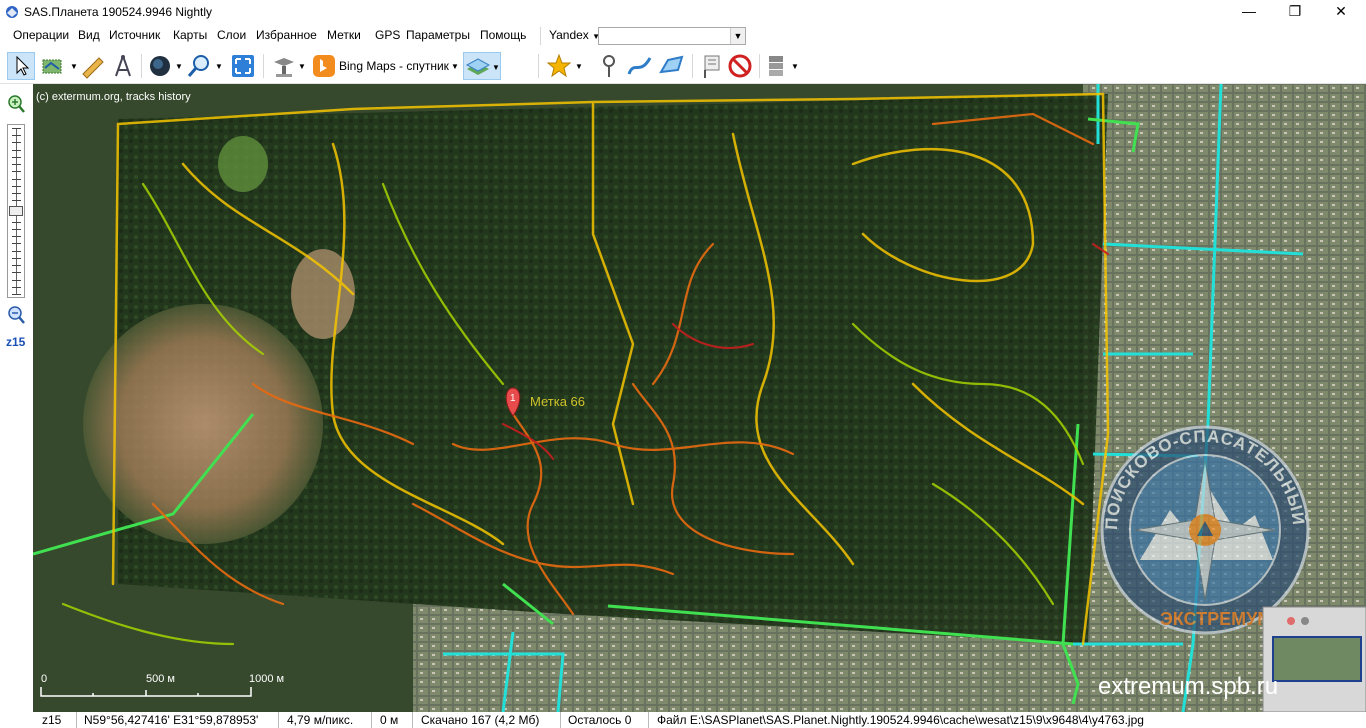 Image resolution: width=1366 pixels, height=728 pixels. What do you see at coordinates (1305, 621) in the screenshot?
I see `overview-control-icon` at bounding box center [1305, 621].